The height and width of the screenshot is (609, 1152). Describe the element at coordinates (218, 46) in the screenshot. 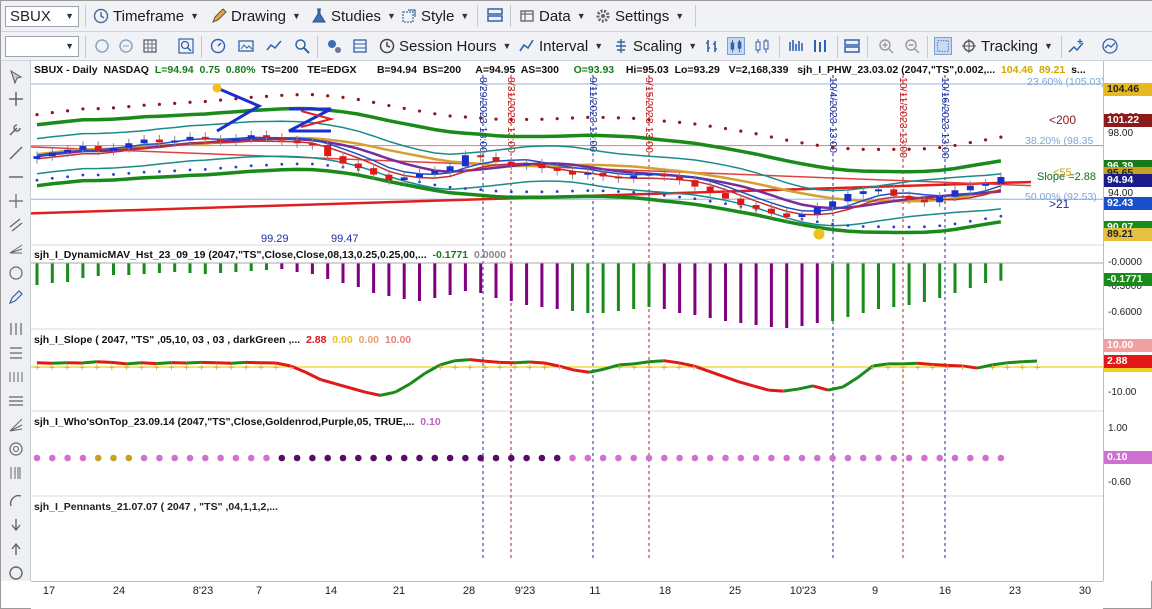

I see `speedometer-icon` at that location.